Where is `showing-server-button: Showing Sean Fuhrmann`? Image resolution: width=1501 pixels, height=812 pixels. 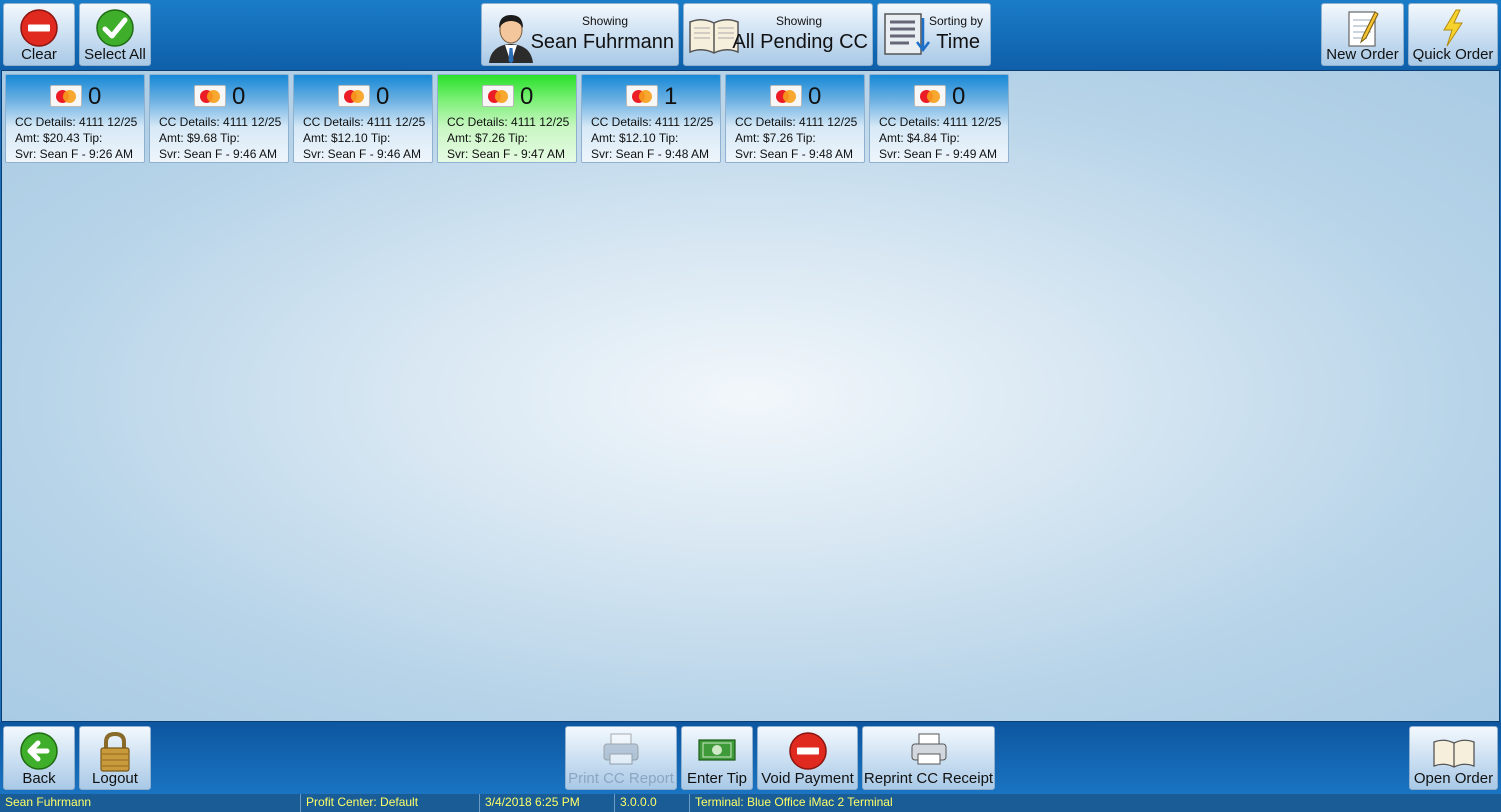 showing-server-button: Showing Sean Fuhrmann is located at coordinates (580, 34).